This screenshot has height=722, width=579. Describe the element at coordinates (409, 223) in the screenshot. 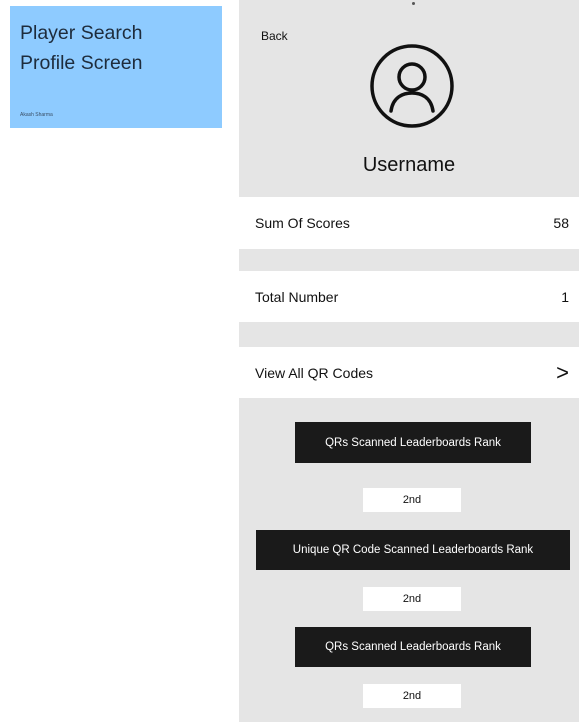

I see `stat-row-sum-of-scores: Sum Of Scores 58` at that location.